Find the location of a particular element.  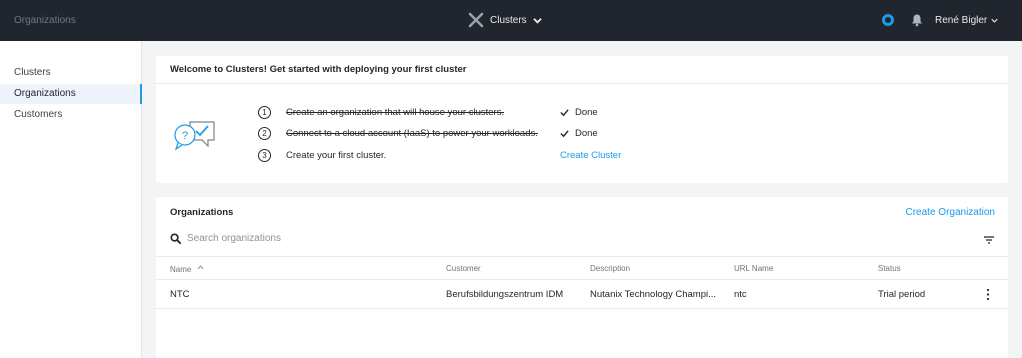

column-label: Name is located at coordinates (181, 269).